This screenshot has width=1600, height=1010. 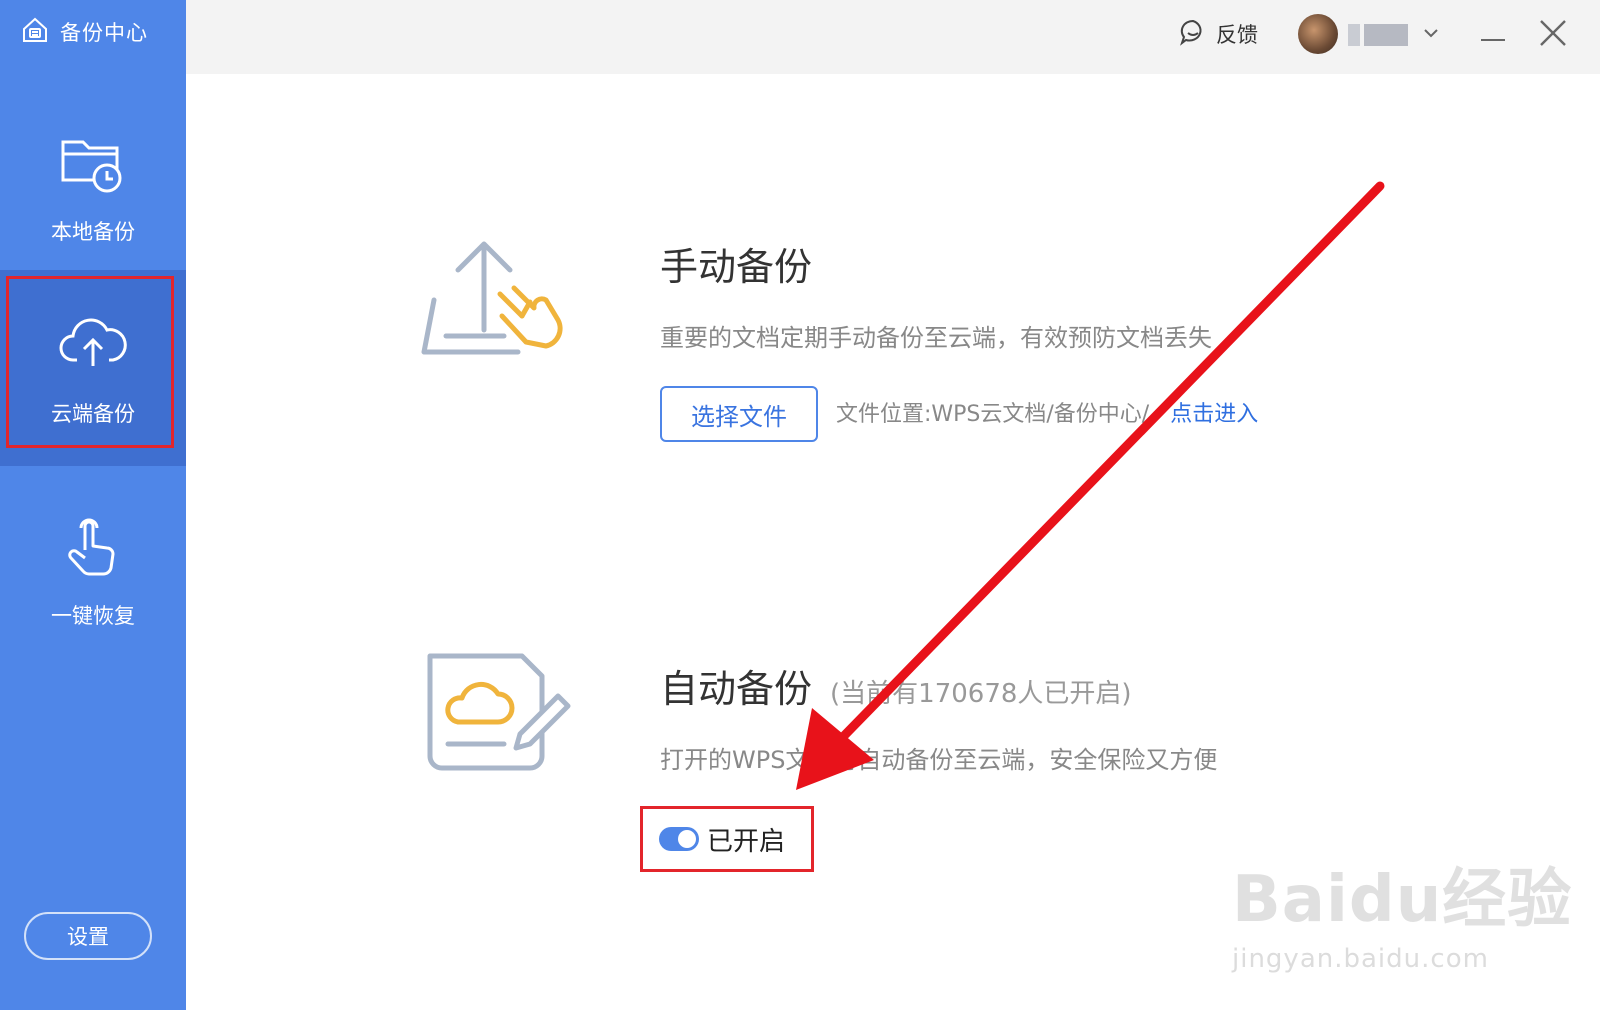 I want to click on auto-backup-title: 自动备份 (当前有170678人已开启), so click(x=896, y=685).